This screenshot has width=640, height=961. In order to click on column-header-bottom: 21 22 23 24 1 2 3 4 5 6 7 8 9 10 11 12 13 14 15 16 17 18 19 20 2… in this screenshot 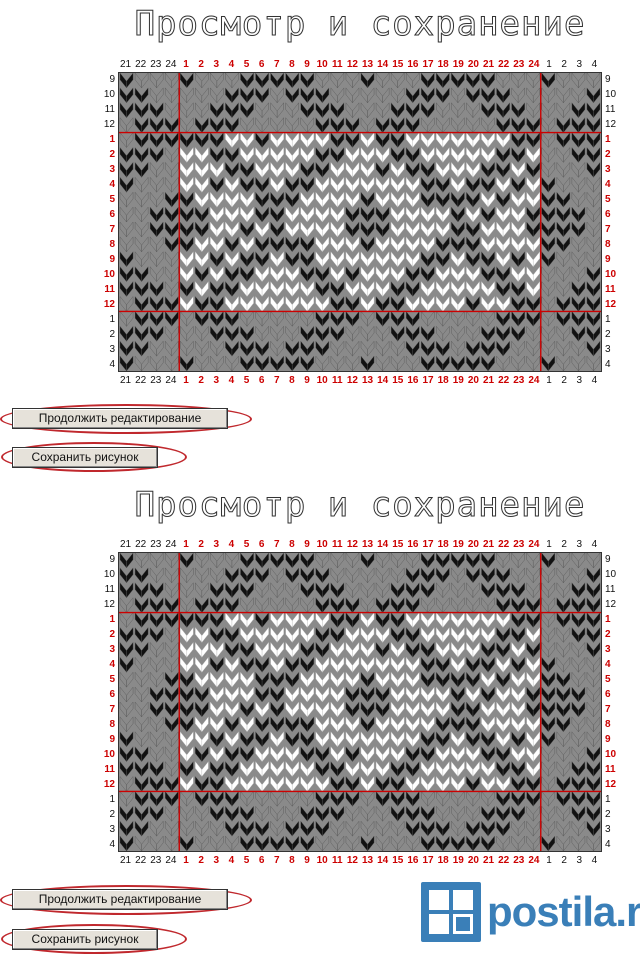, I will do `click(360, 381)`.